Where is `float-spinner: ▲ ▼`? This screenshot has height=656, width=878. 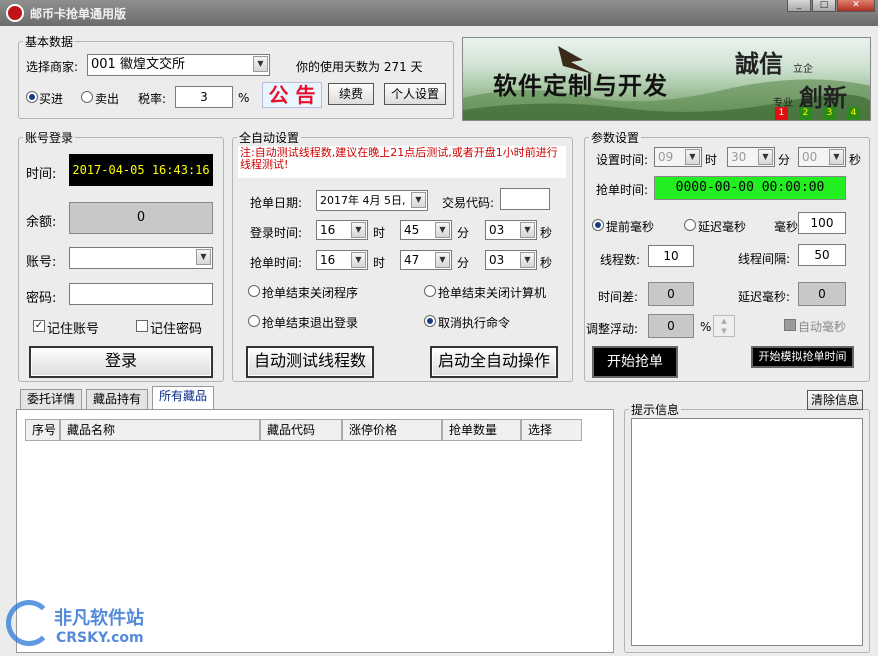 float-spinner: ▲ ▼ is located at coordinates (724, 326).